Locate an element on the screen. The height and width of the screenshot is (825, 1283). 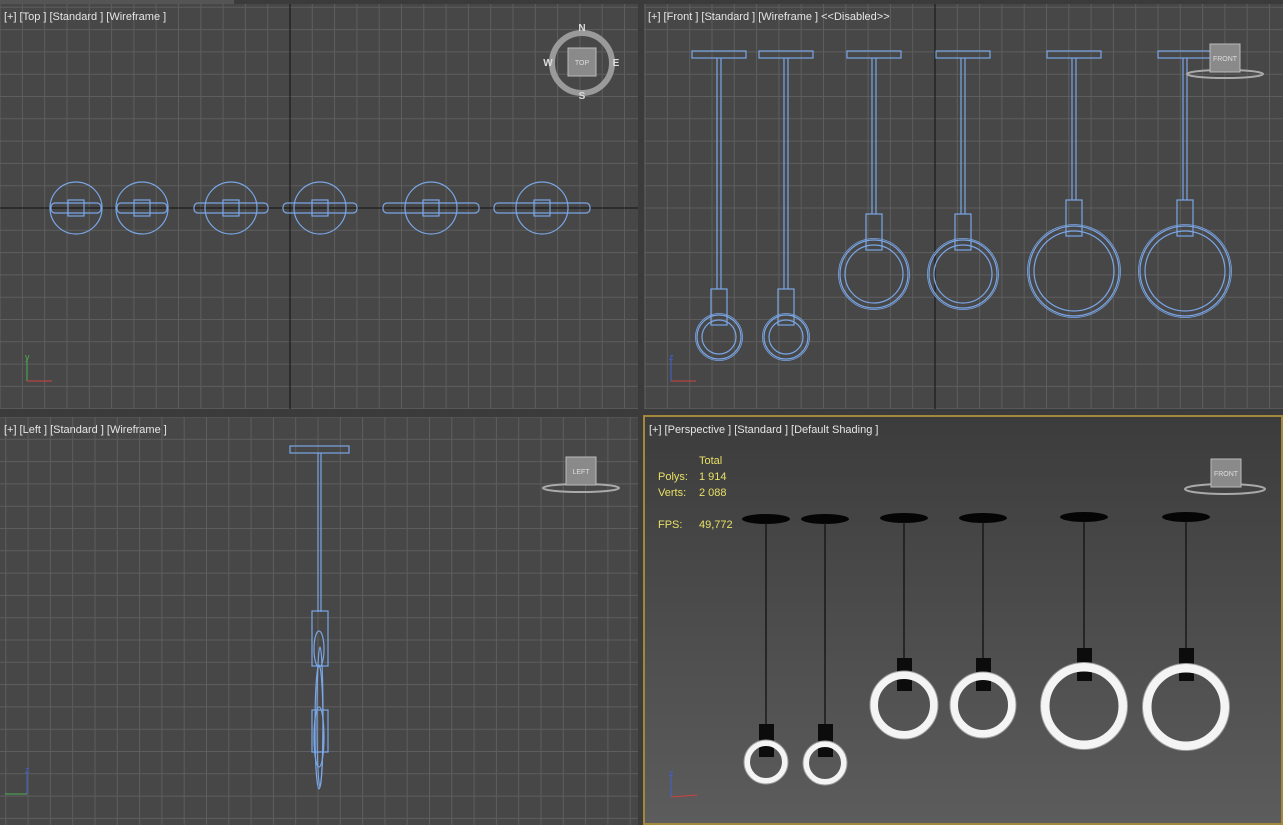
viewcube-face-front: FRONT is located at coordinates (1225, 59).